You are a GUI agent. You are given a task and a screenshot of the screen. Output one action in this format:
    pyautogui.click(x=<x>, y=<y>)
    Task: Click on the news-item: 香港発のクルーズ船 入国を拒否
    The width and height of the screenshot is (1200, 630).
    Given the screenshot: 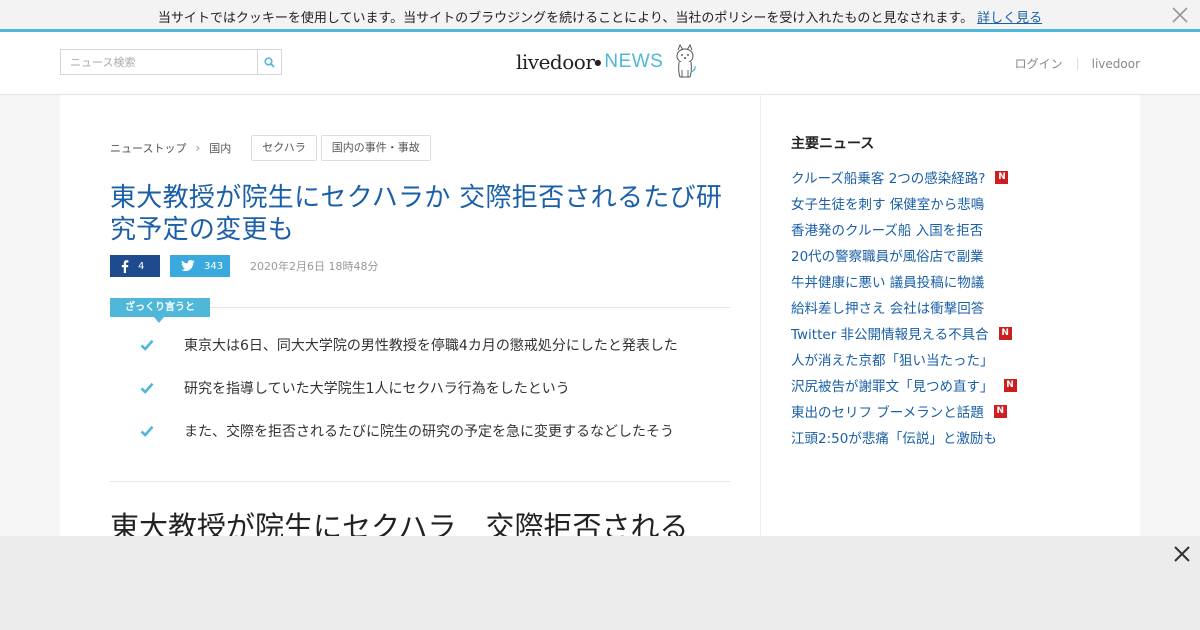 What is the action you would take?
    pyautogui.click(x=904, y=229)
    